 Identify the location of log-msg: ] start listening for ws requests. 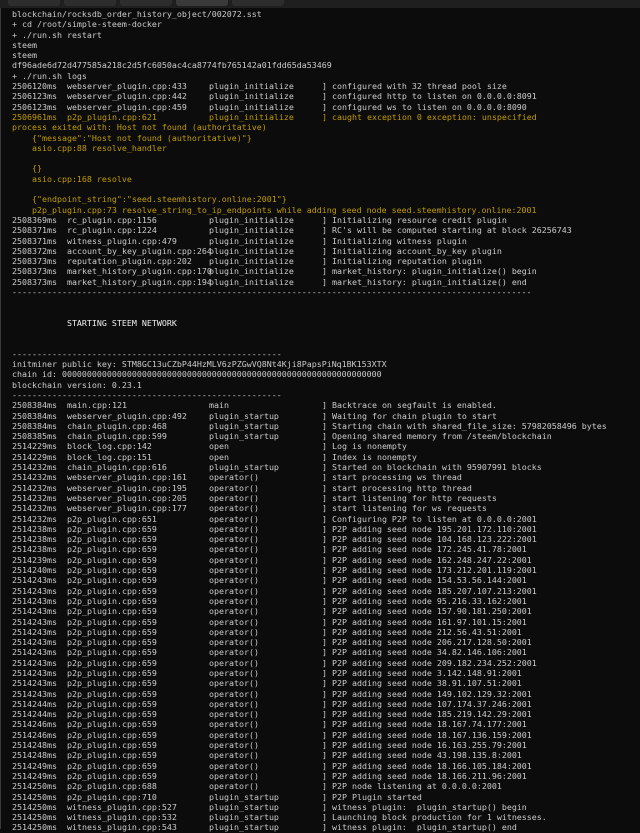
(404, 508).